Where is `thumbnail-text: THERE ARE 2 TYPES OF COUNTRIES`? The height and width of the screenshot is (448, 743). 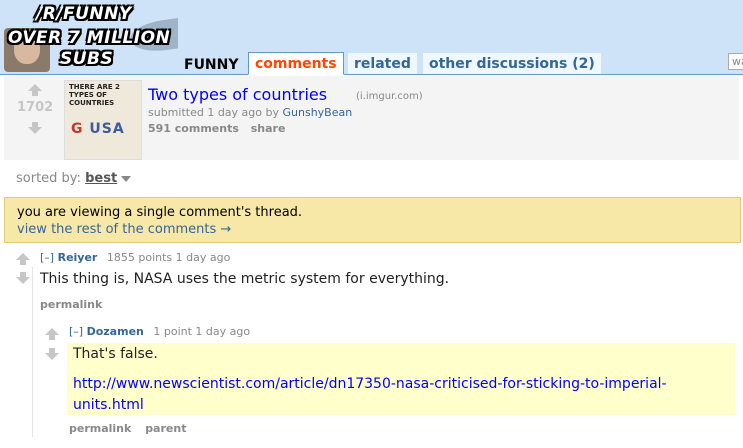
thumbnail-text: THERE ARE 2 TYPES OF COUNTRIES is located at coordinates (94, 95).